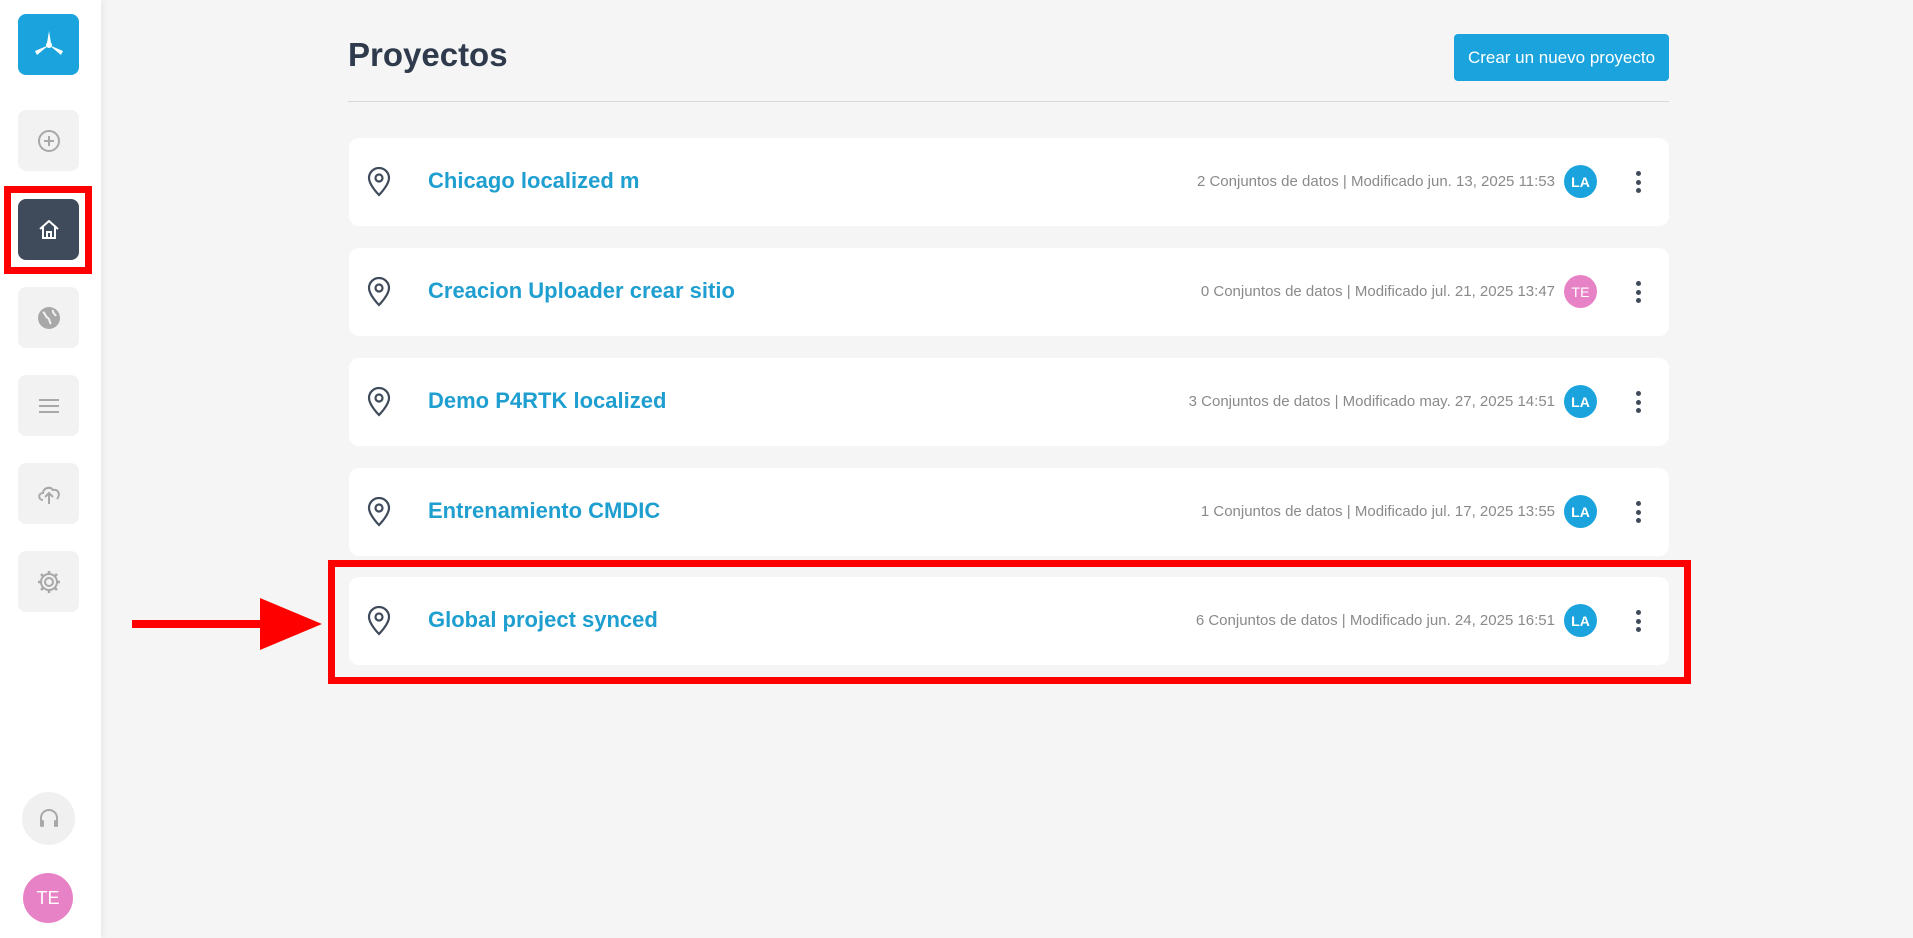 This screenshot has height=938, width=1913. Describe the element at coordinates (547, 401) in the screenshot. I see `project-name: Demo P4RTK localized` at that location.